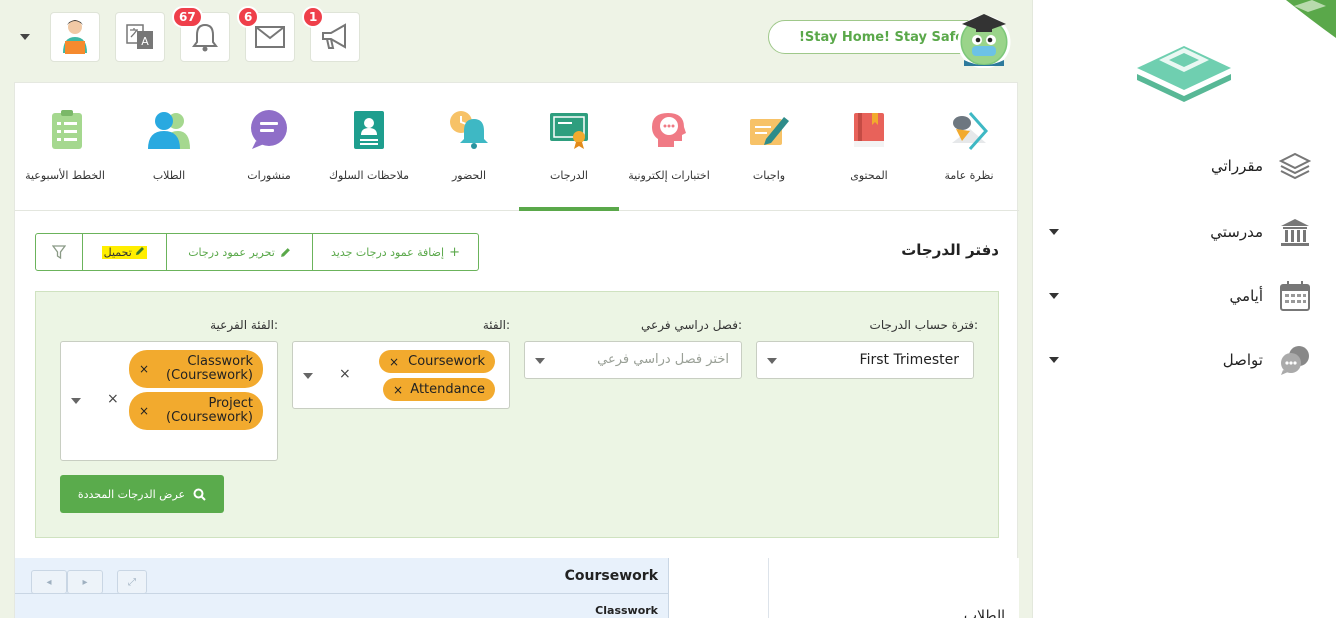  I want to click on edit-grade-column-button: تحرير عمود درجات, so click(239, 252).